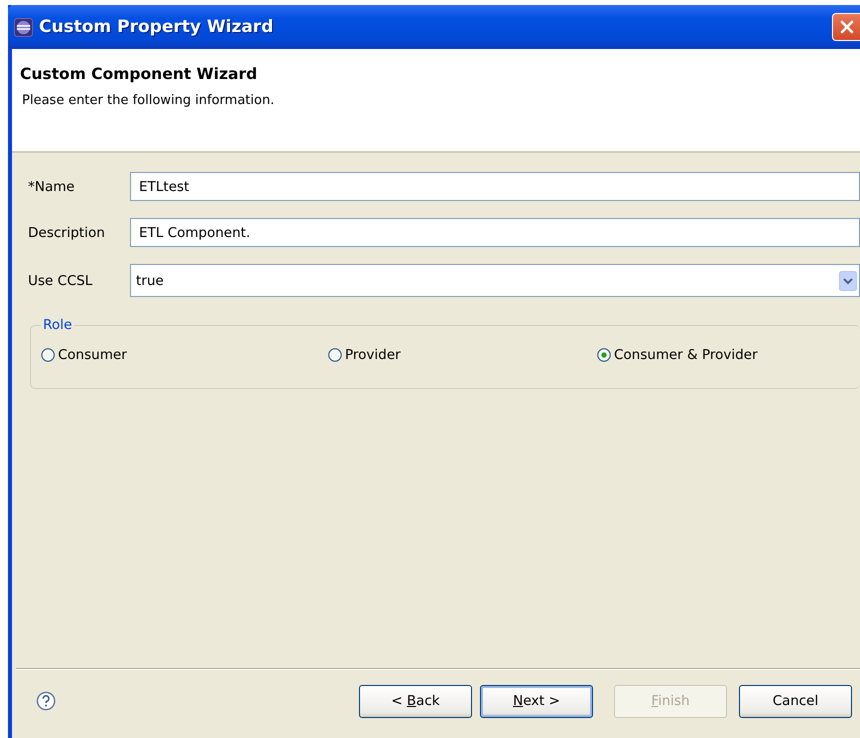 Image resolution: width=860 pixels, height=738 pixels. I want to click on text-field: ETLtest, so click(495, 186).